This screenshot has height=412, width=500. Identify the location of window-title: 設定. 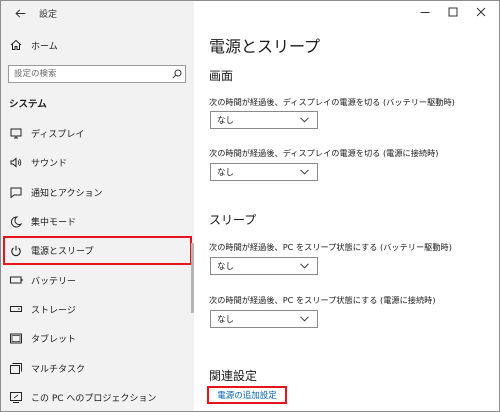
(48, 14).